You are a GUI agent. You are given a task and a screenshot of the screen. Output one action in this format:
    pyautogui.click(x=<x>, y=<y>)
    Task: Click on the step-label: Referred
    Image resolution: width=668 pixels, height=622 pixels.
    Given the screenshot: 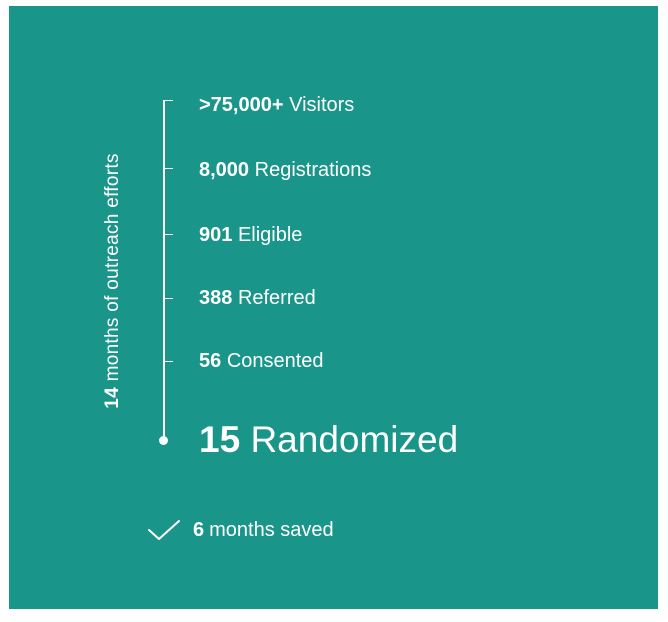 What is the action you would take?
    pyautogui.click(x=276, y=298)
    